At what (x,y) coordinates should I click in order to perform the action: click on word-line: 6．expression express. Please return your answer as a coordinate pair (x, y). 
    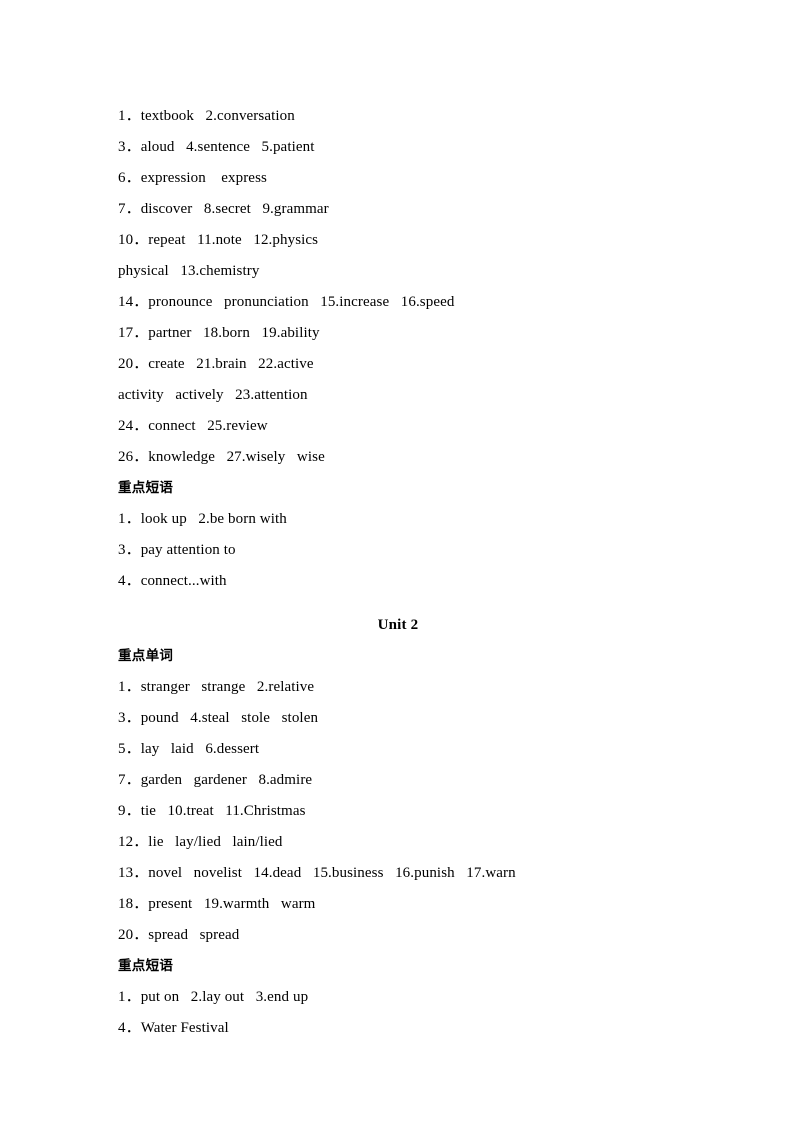
    Looking at the image, I should click on (192, 178).